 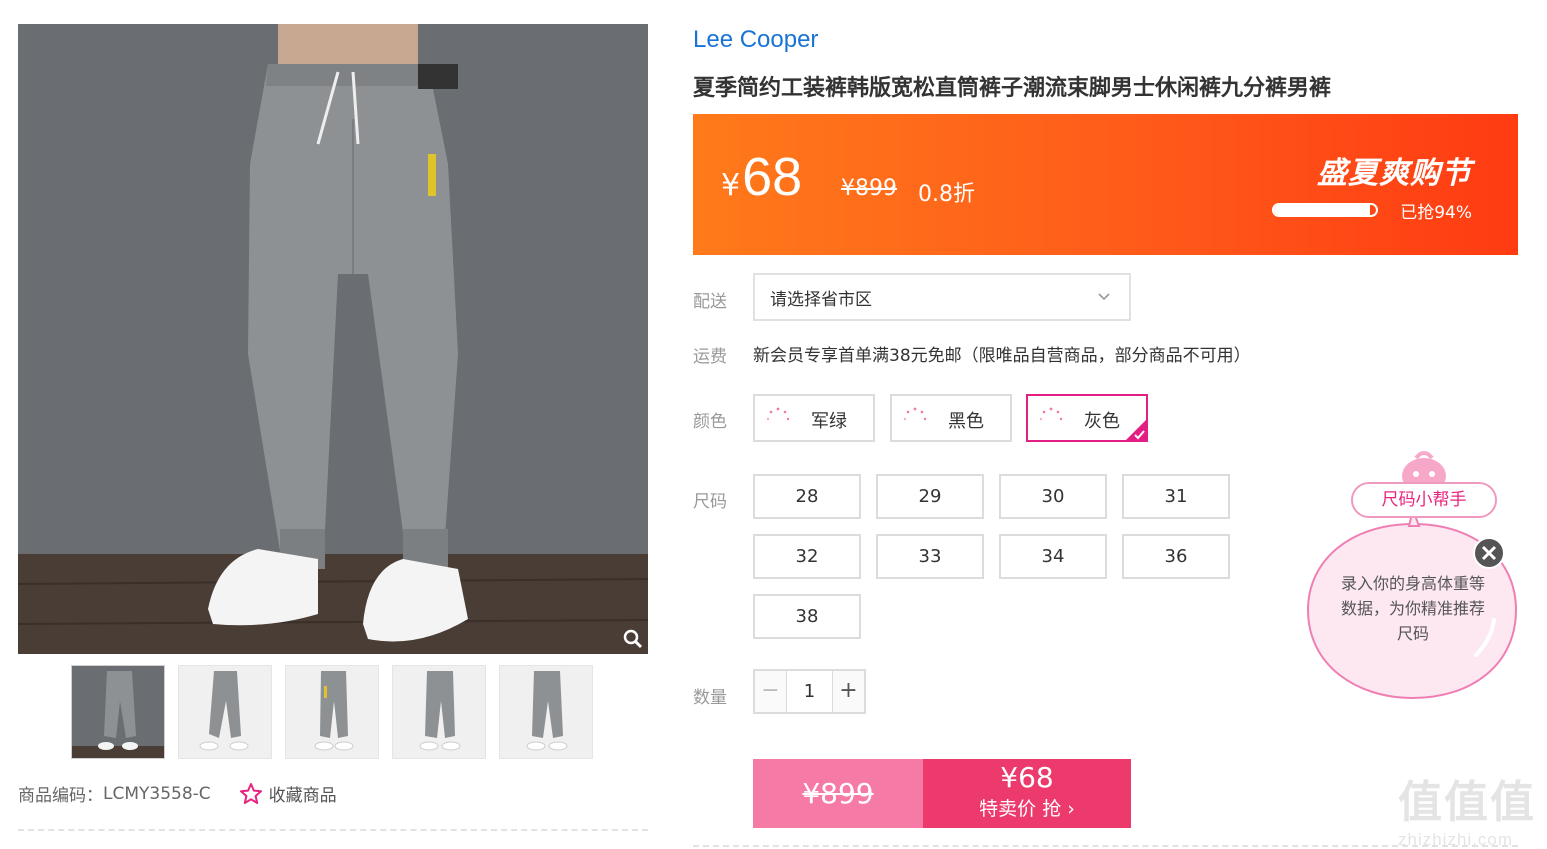 What do you see at coordinates (710, 302) in the screenshot?
I see `delivery-label: 配送` at bounding box center [710, 302].